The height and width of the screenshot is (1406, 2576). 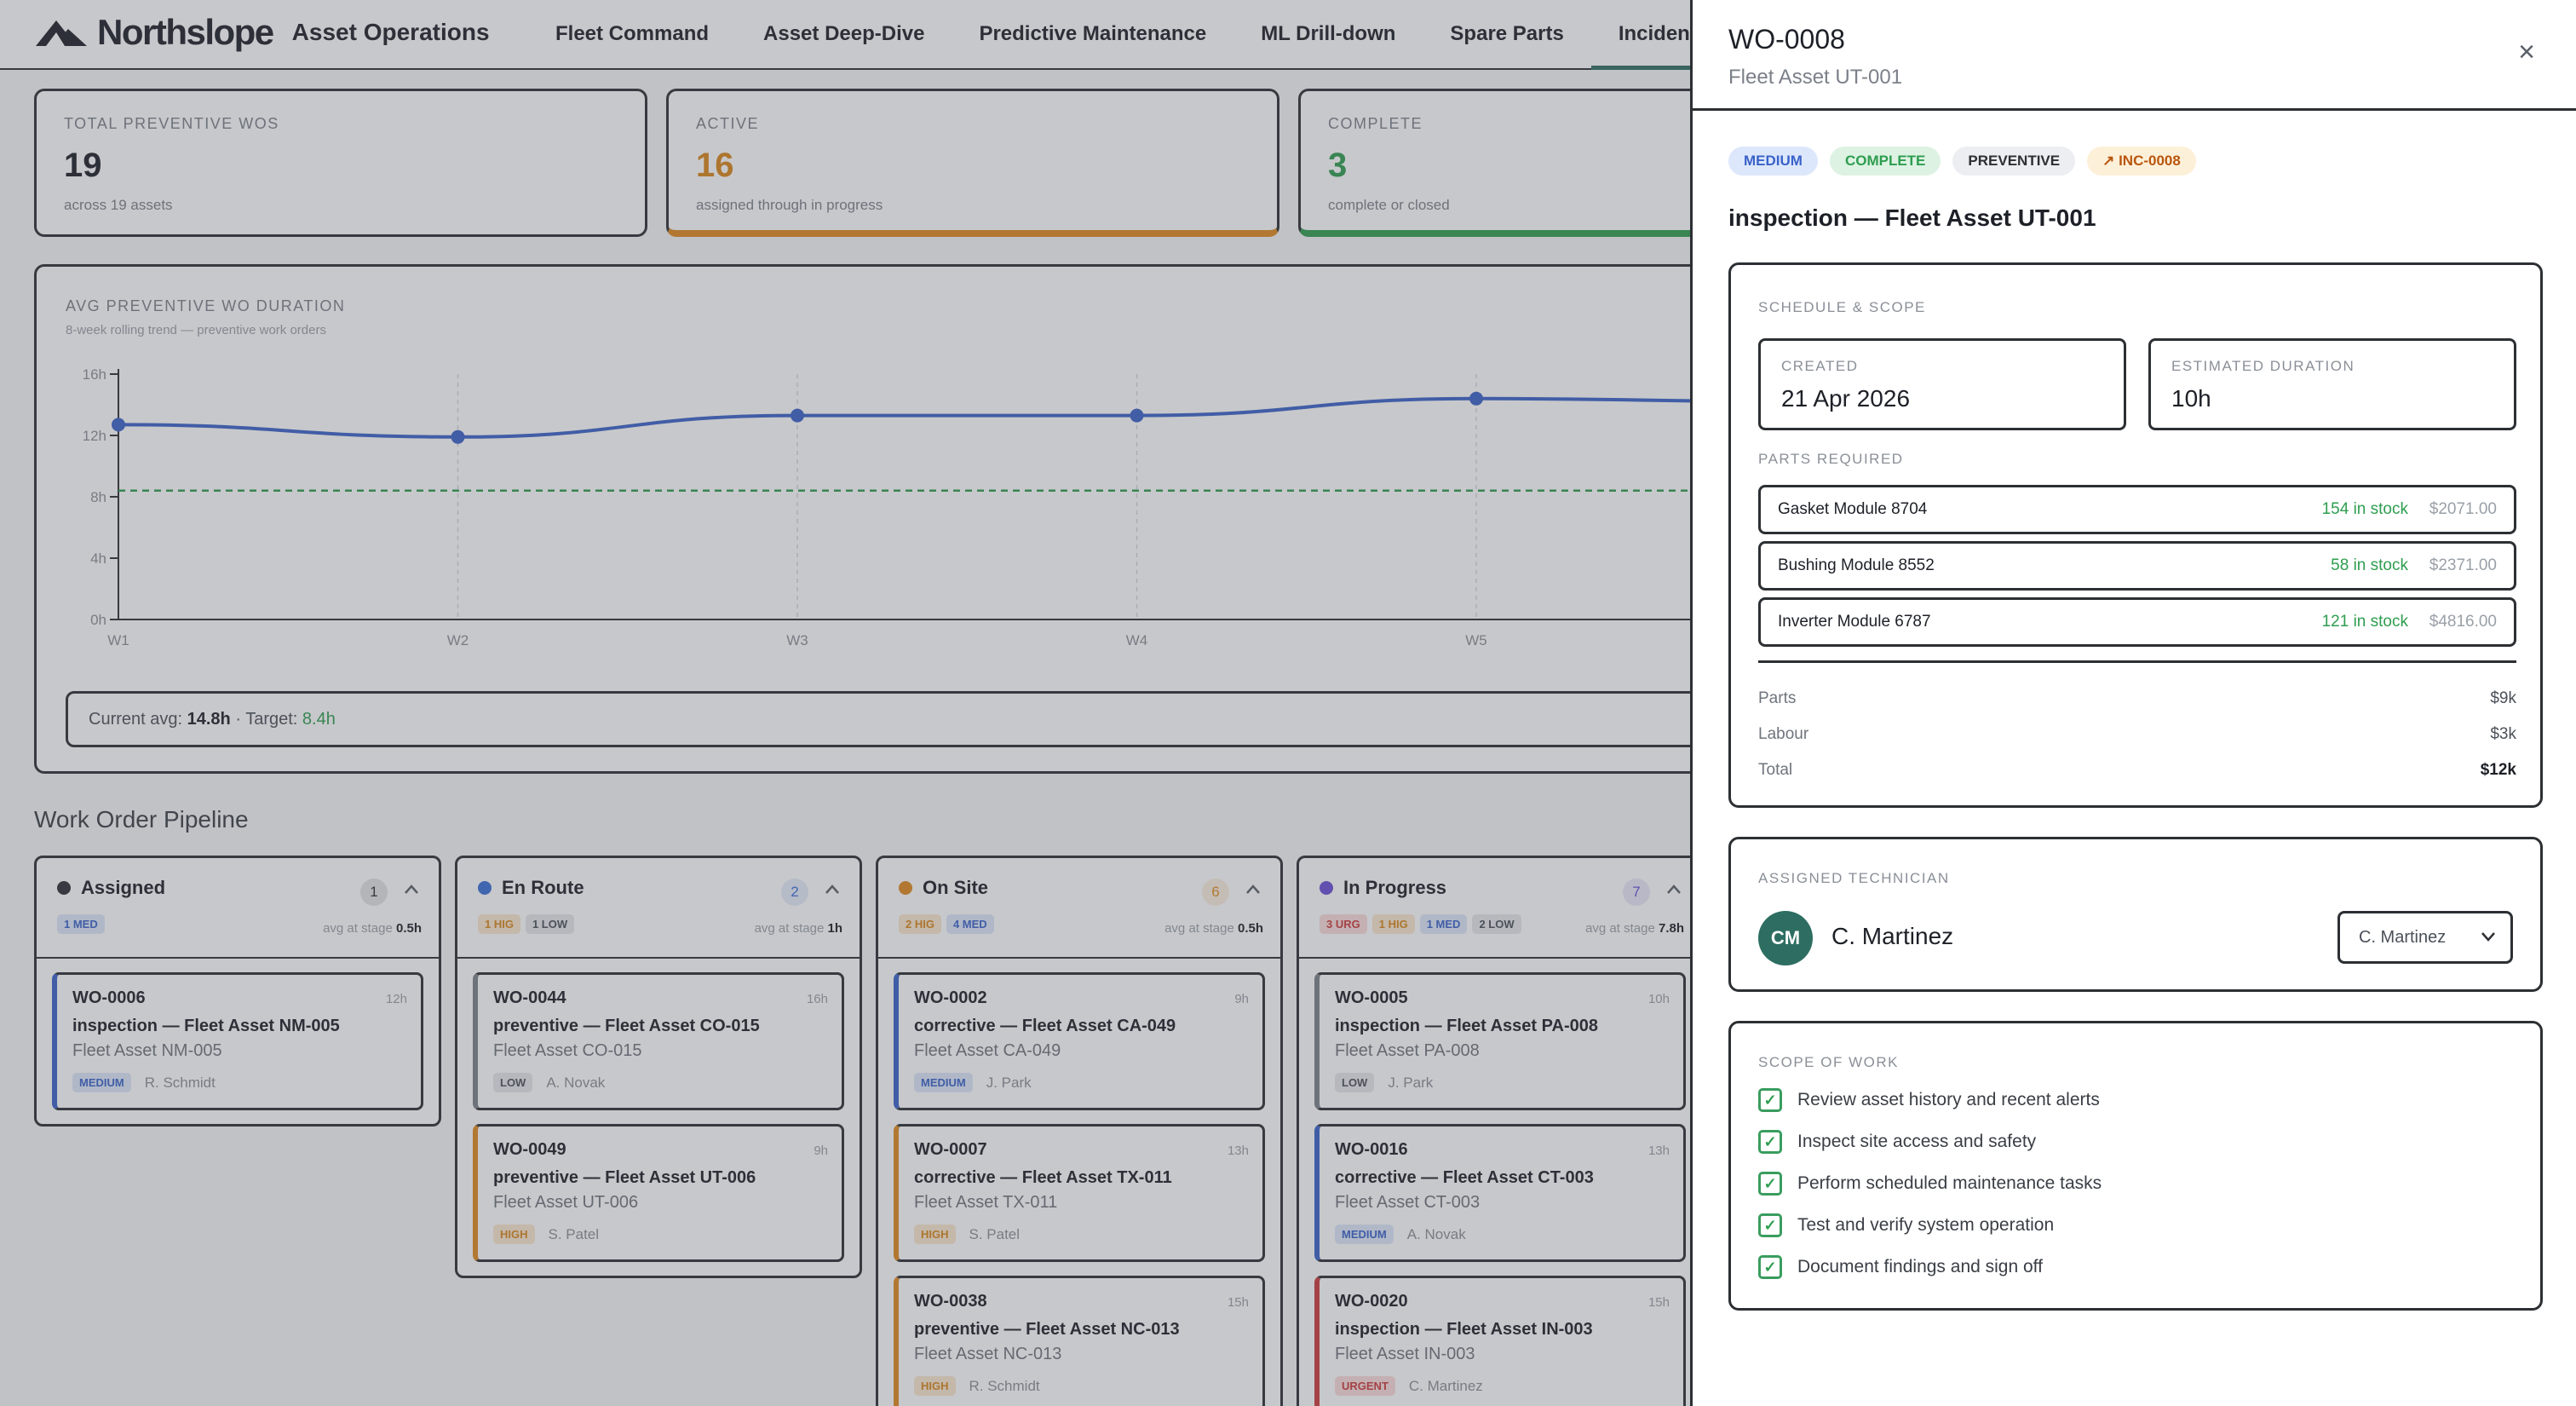 I want to click on cost-value: $9k, so click(x=2503, y=698).